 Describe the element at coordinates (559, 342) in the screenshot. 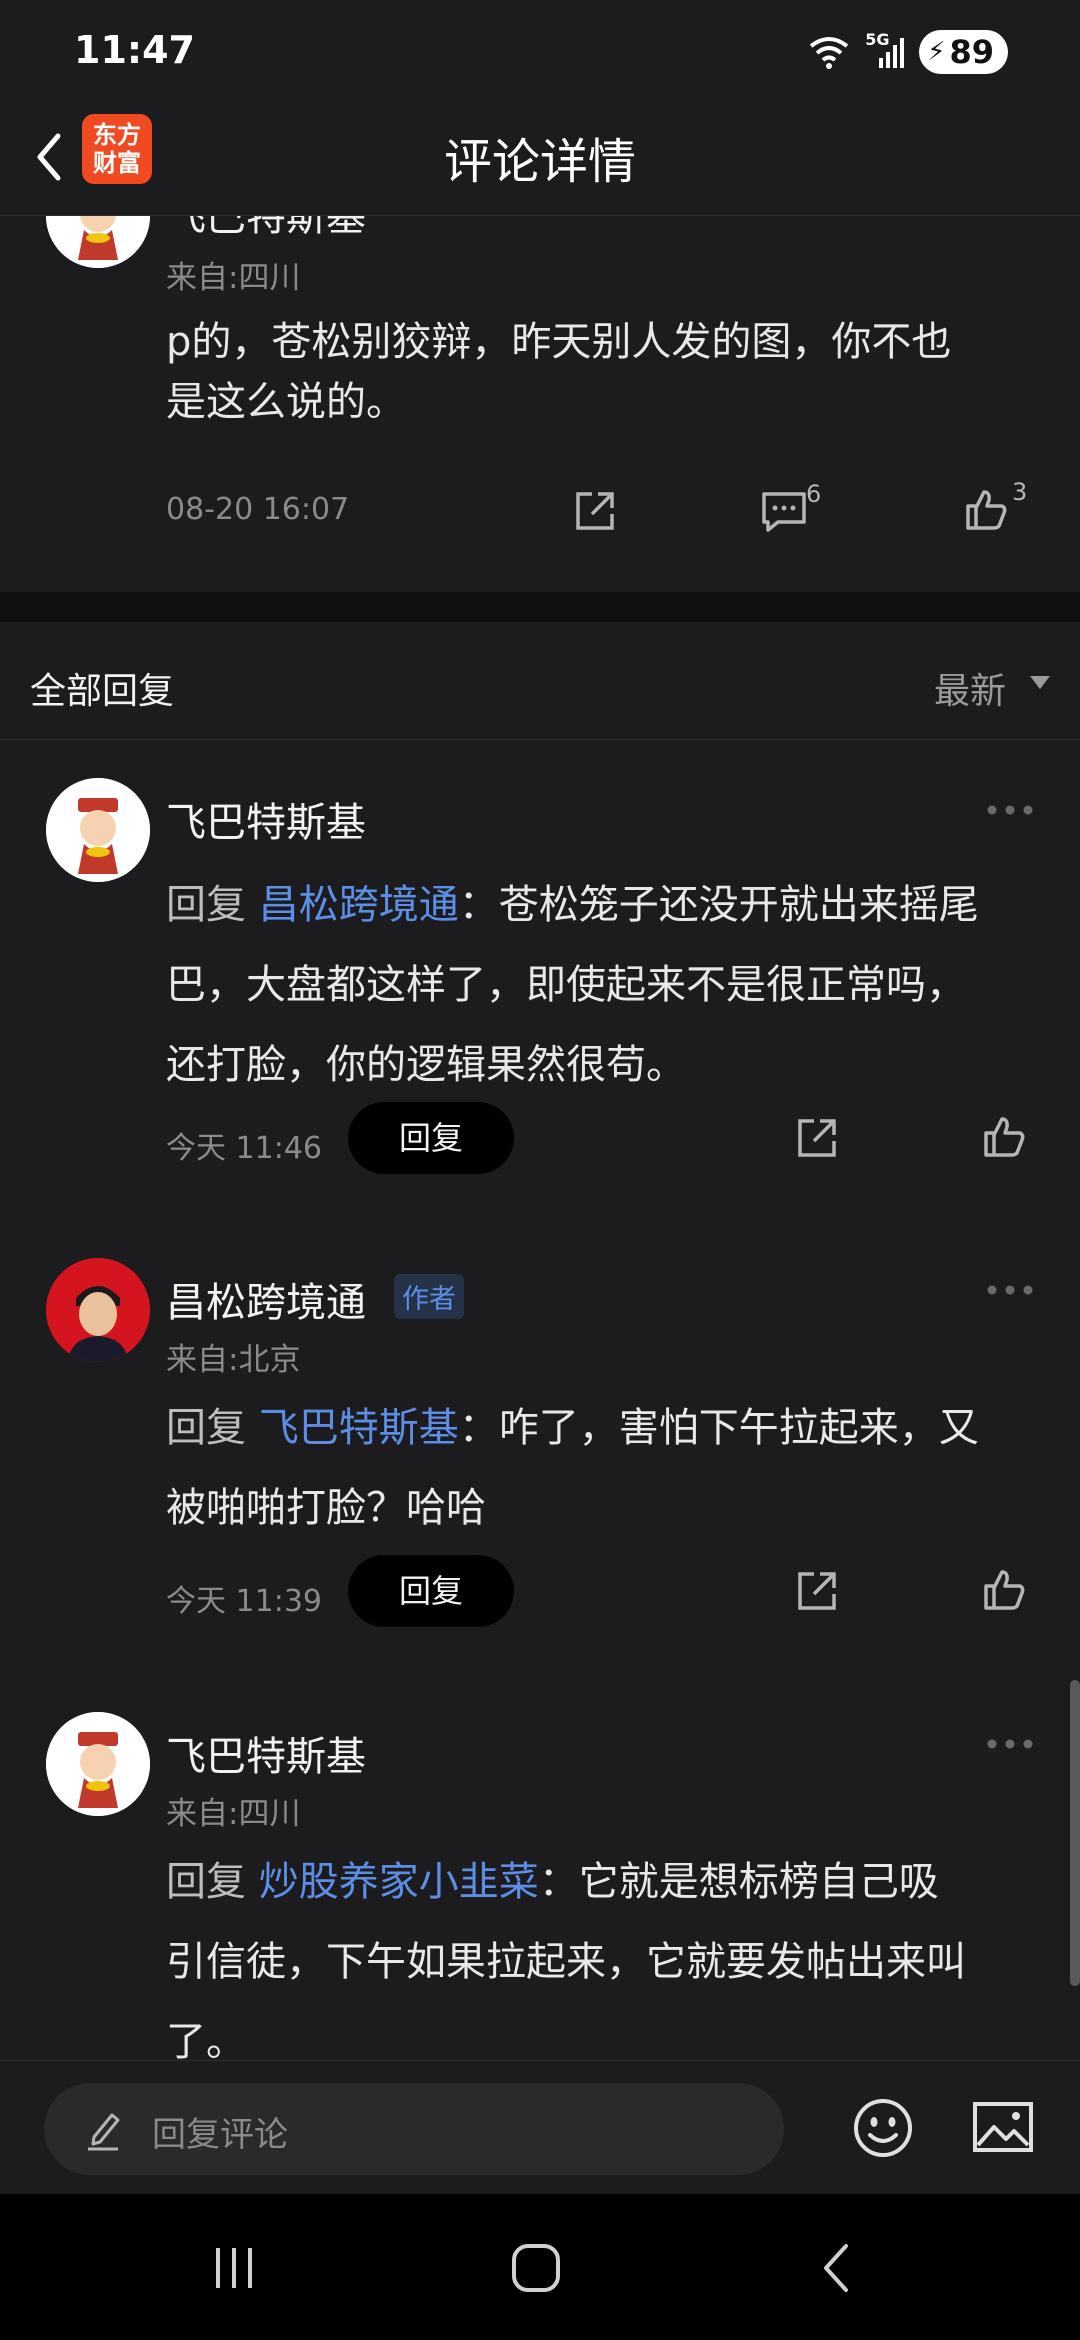

I see `comment-line-1: p的，苍松别狡辩，昨天别人发的图，你不也` at that location.